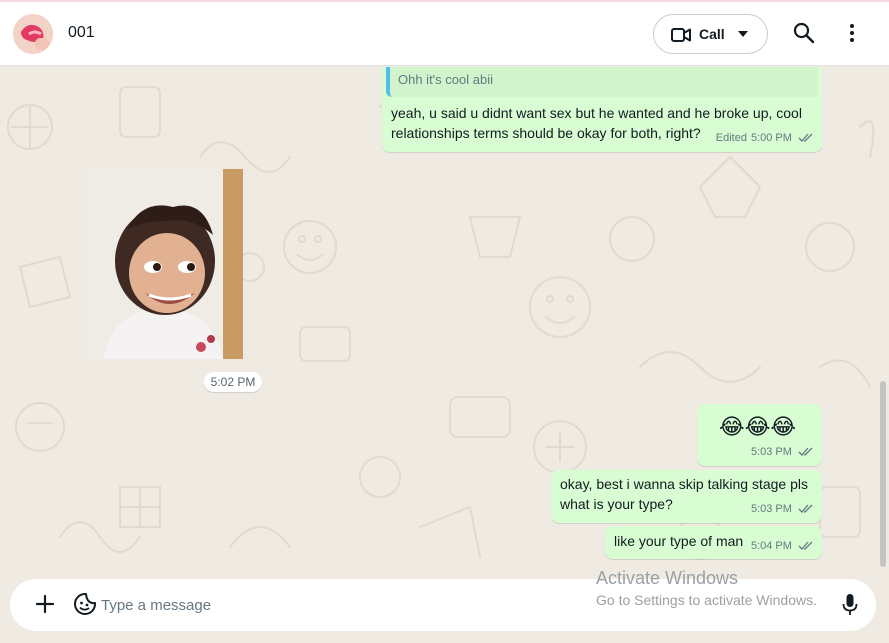 The height and width of the screenshot is (643, 889). What do you see at coordinates (85, 604) in the screenshot?
I see `sticker-icon` at bounding box center [85, 604].